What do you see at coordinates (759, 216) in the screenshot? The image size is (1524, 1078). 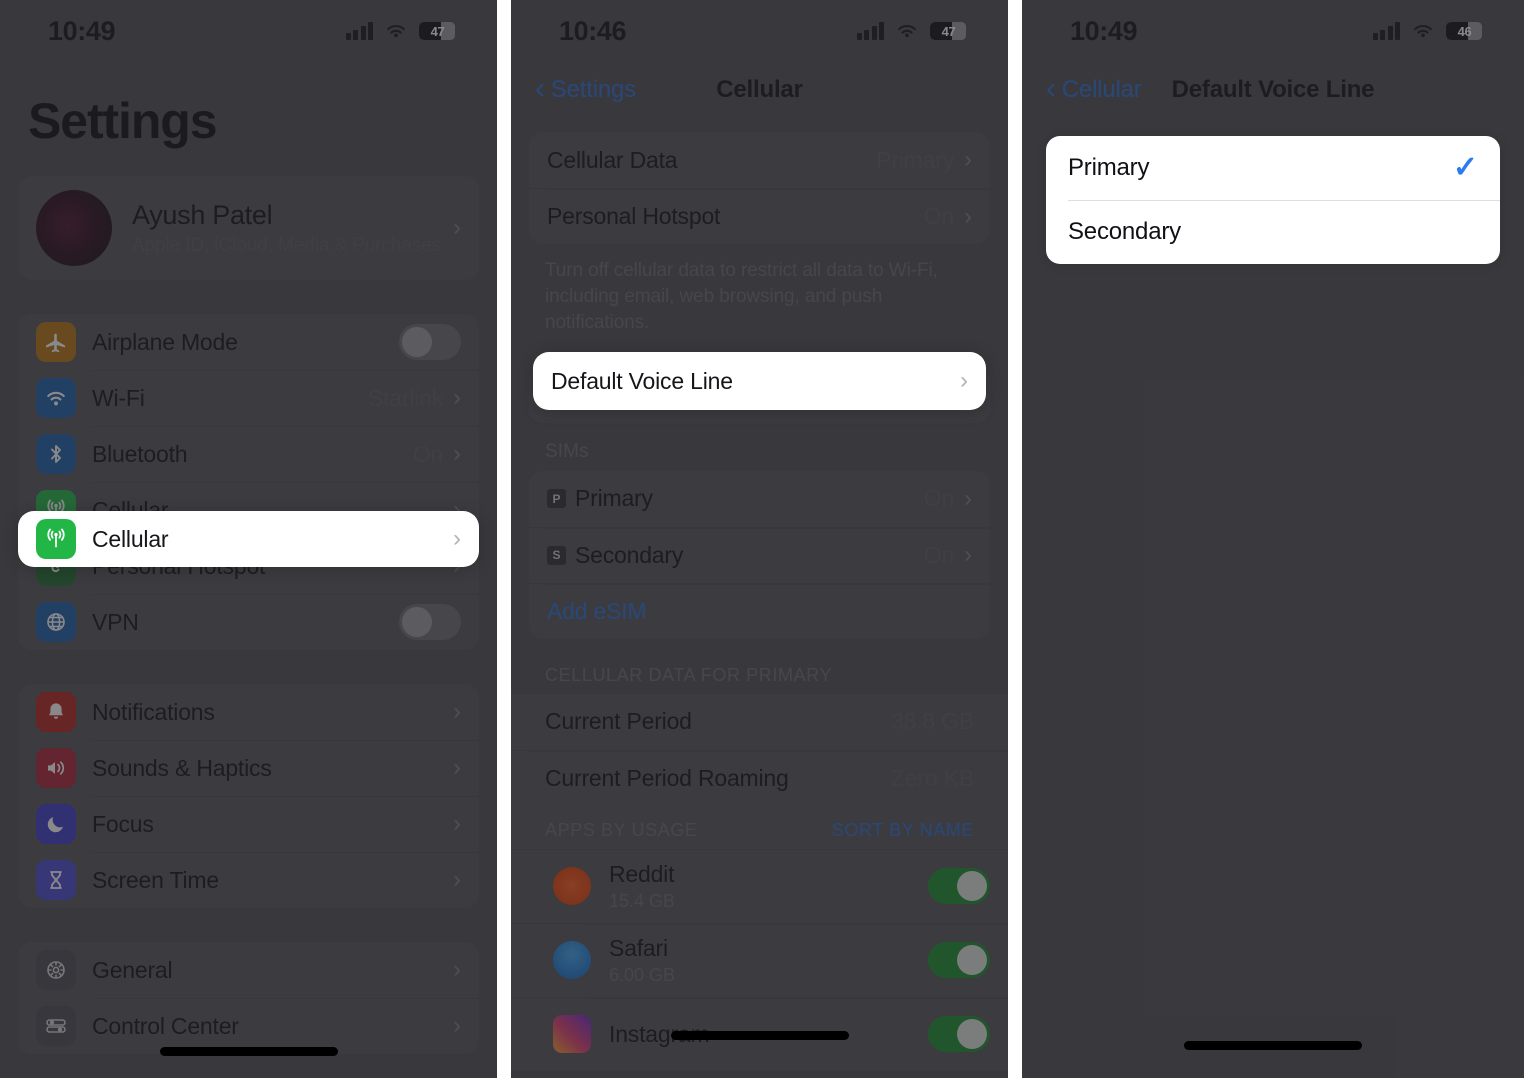 I see `row-personal-hotspot: Personal Hotspot On ›` at bounding box center [759, 216].